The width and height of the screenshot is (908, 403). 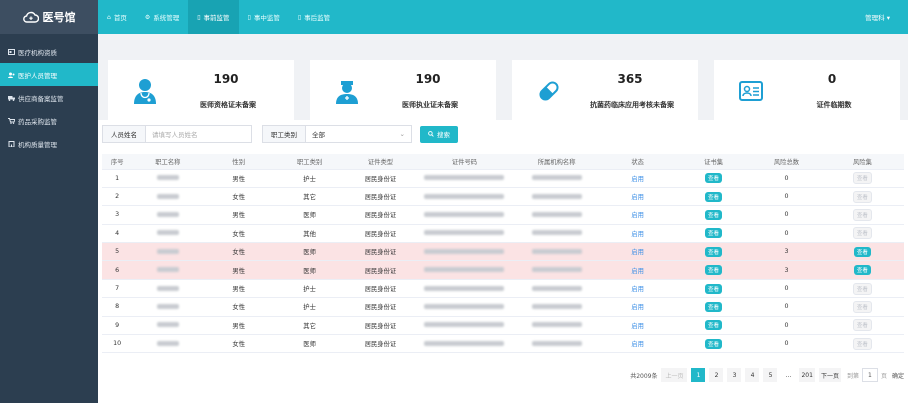 I want to click on table-row: 7 男性 护士 居民身份证 启用 查看 0 查看, so click(x=503, y=289).